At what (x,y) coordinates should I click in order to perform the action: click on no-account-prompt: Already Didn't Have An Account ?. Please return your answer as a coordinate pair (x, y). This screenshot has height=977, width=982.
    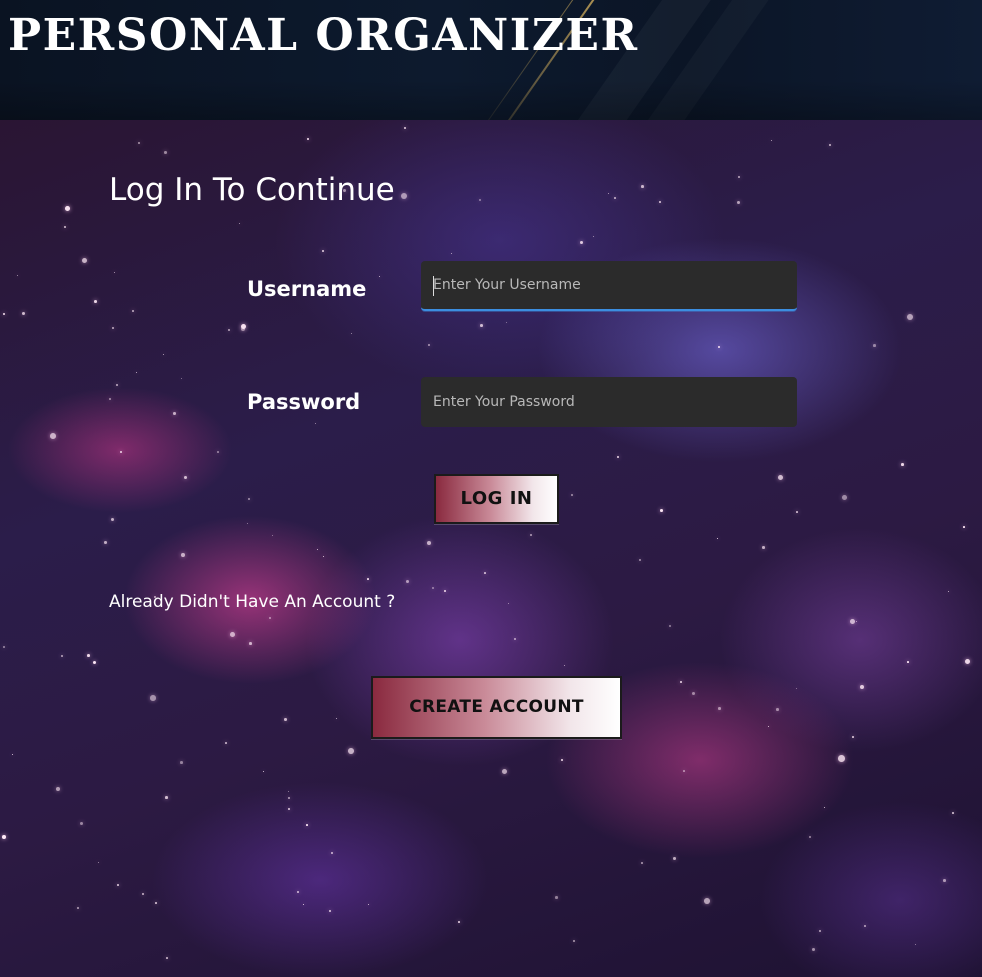
    Looking at the image, I should click on (252, 602).